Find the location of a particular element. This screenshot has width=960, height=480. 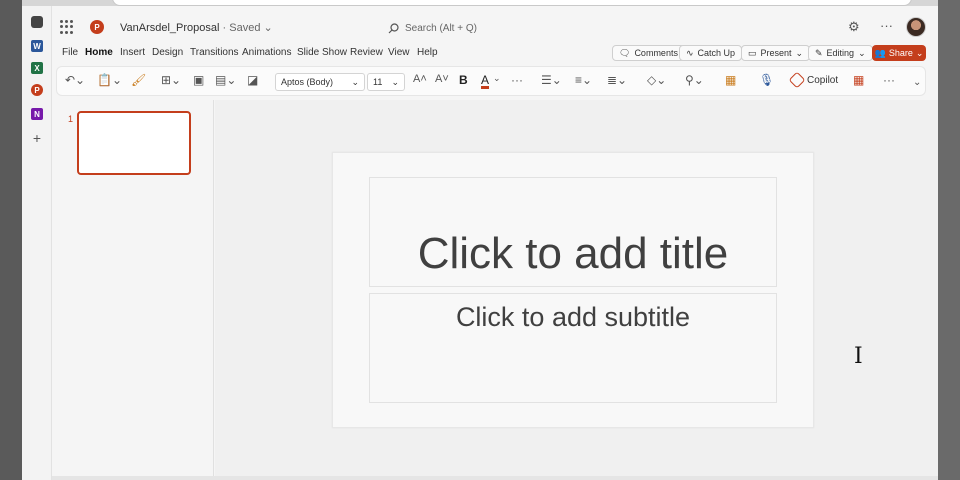

onedrive-icon is located at coordinates (37, 22).